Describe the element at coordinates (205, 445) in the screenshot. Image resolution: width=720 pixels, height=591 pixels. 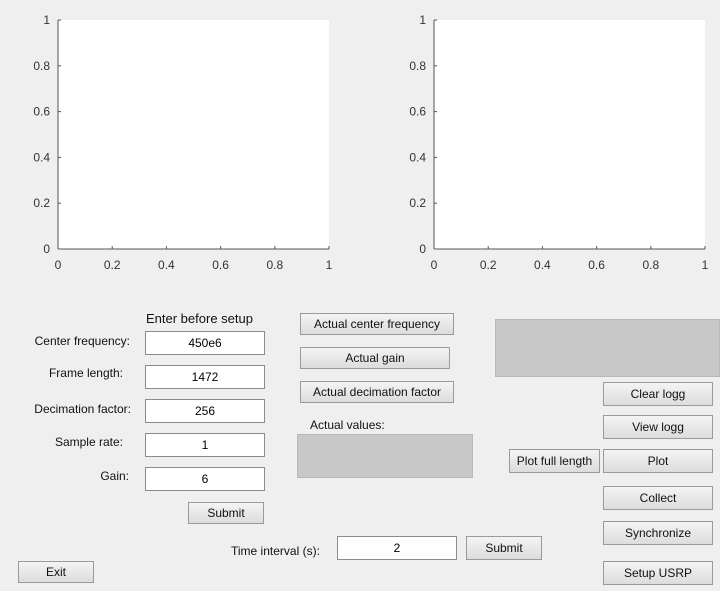
I see `sample-rate-input` at that location.